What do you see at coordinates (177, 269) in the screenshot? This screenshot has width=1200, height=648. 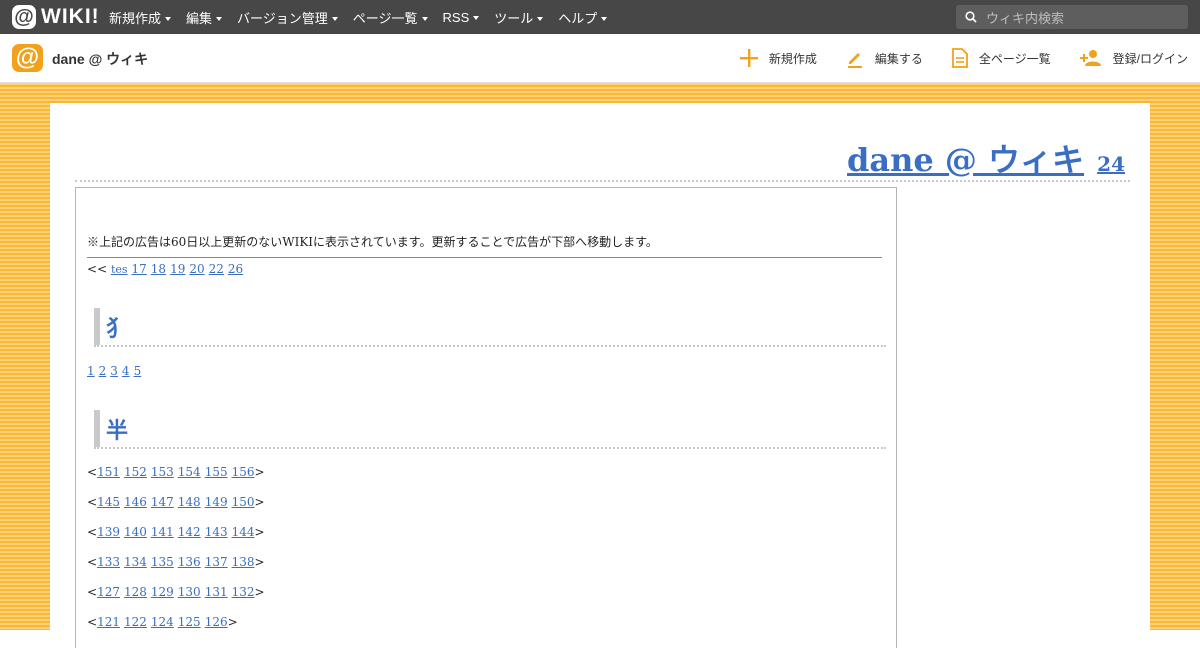 I see `page-link: 19` at bounding box center [177, 269].